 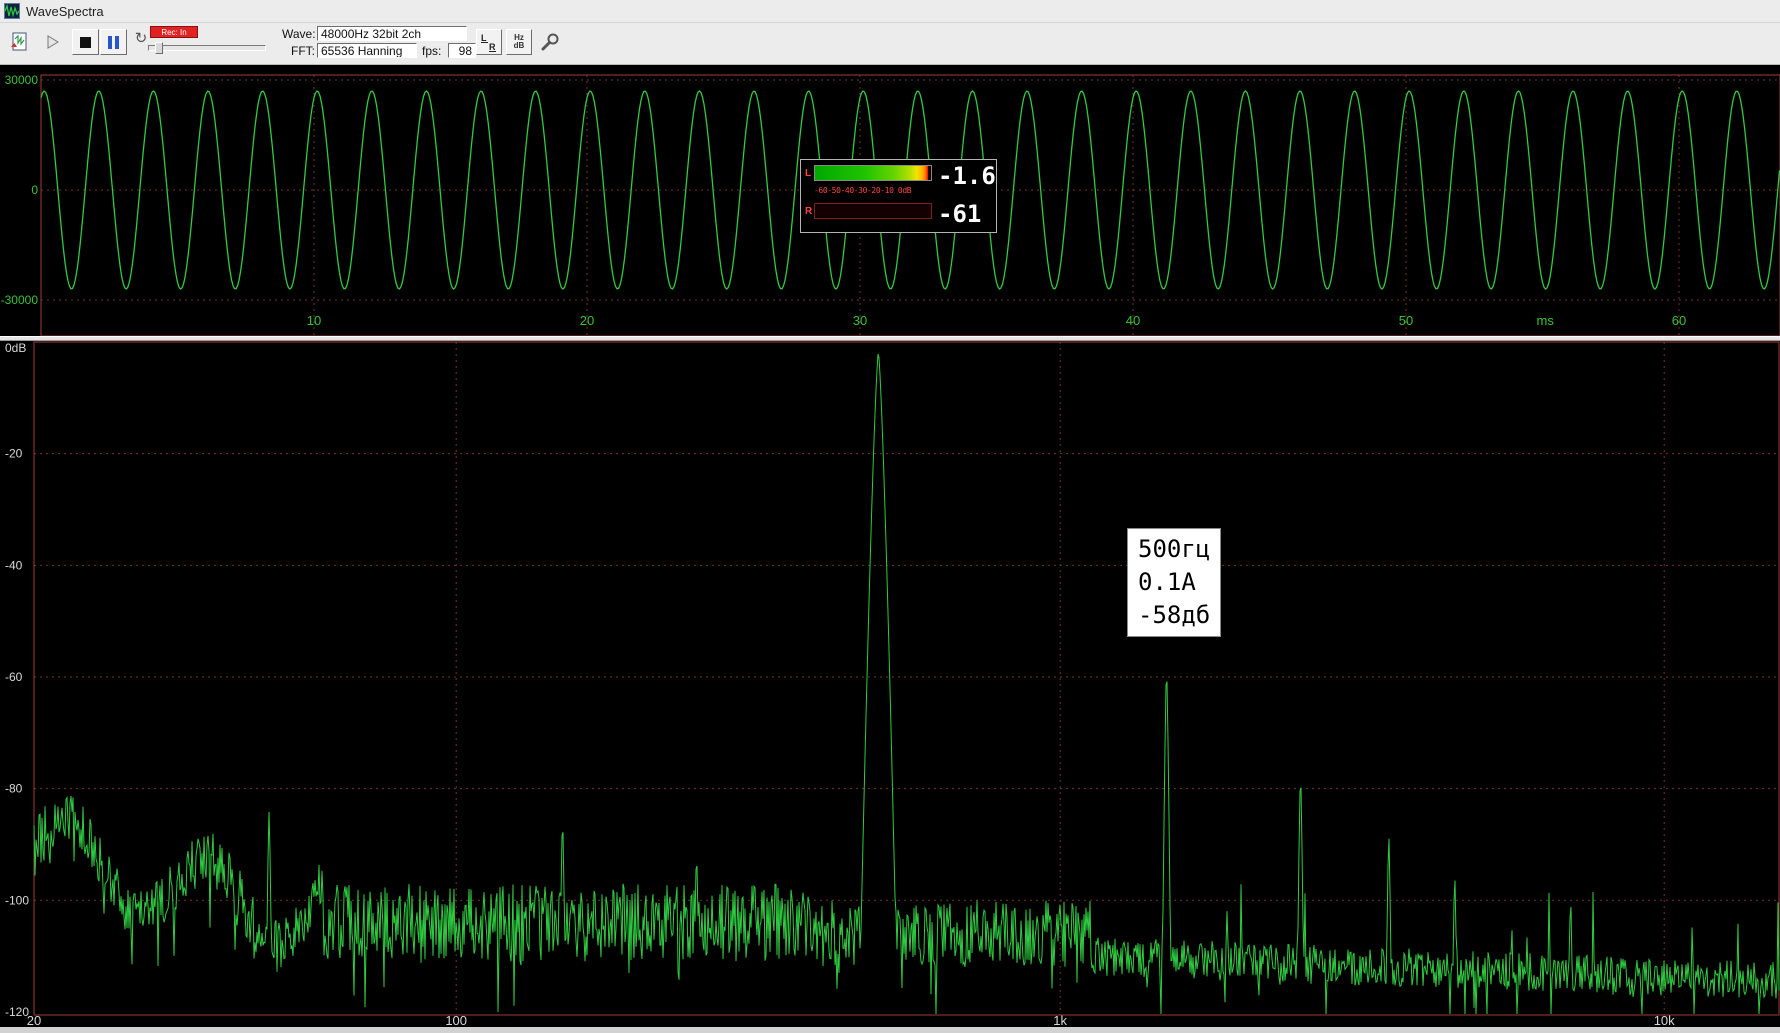 I want to click on window-title: WaveSpectra, so click(x=65, y=11).